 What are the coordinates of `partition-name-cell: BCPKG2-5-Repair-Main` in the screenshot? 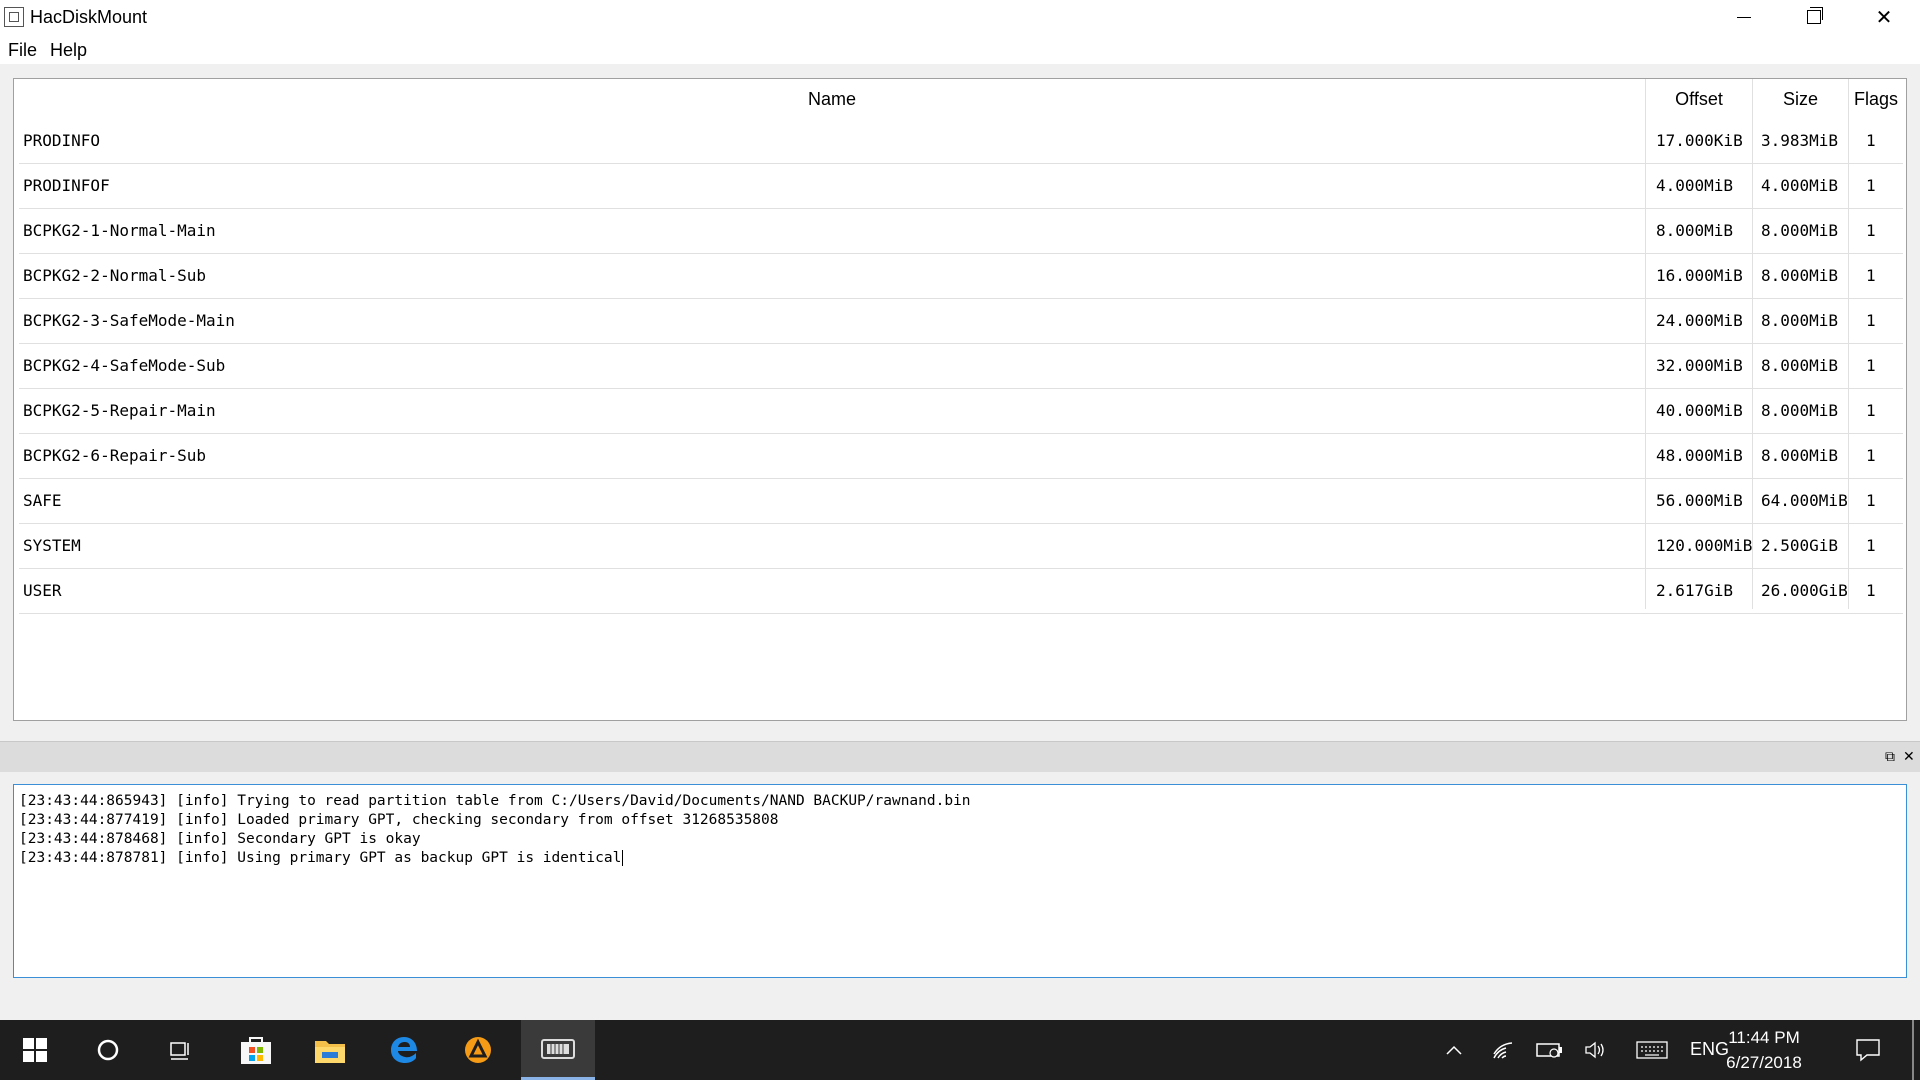 It's located at (119, 410).